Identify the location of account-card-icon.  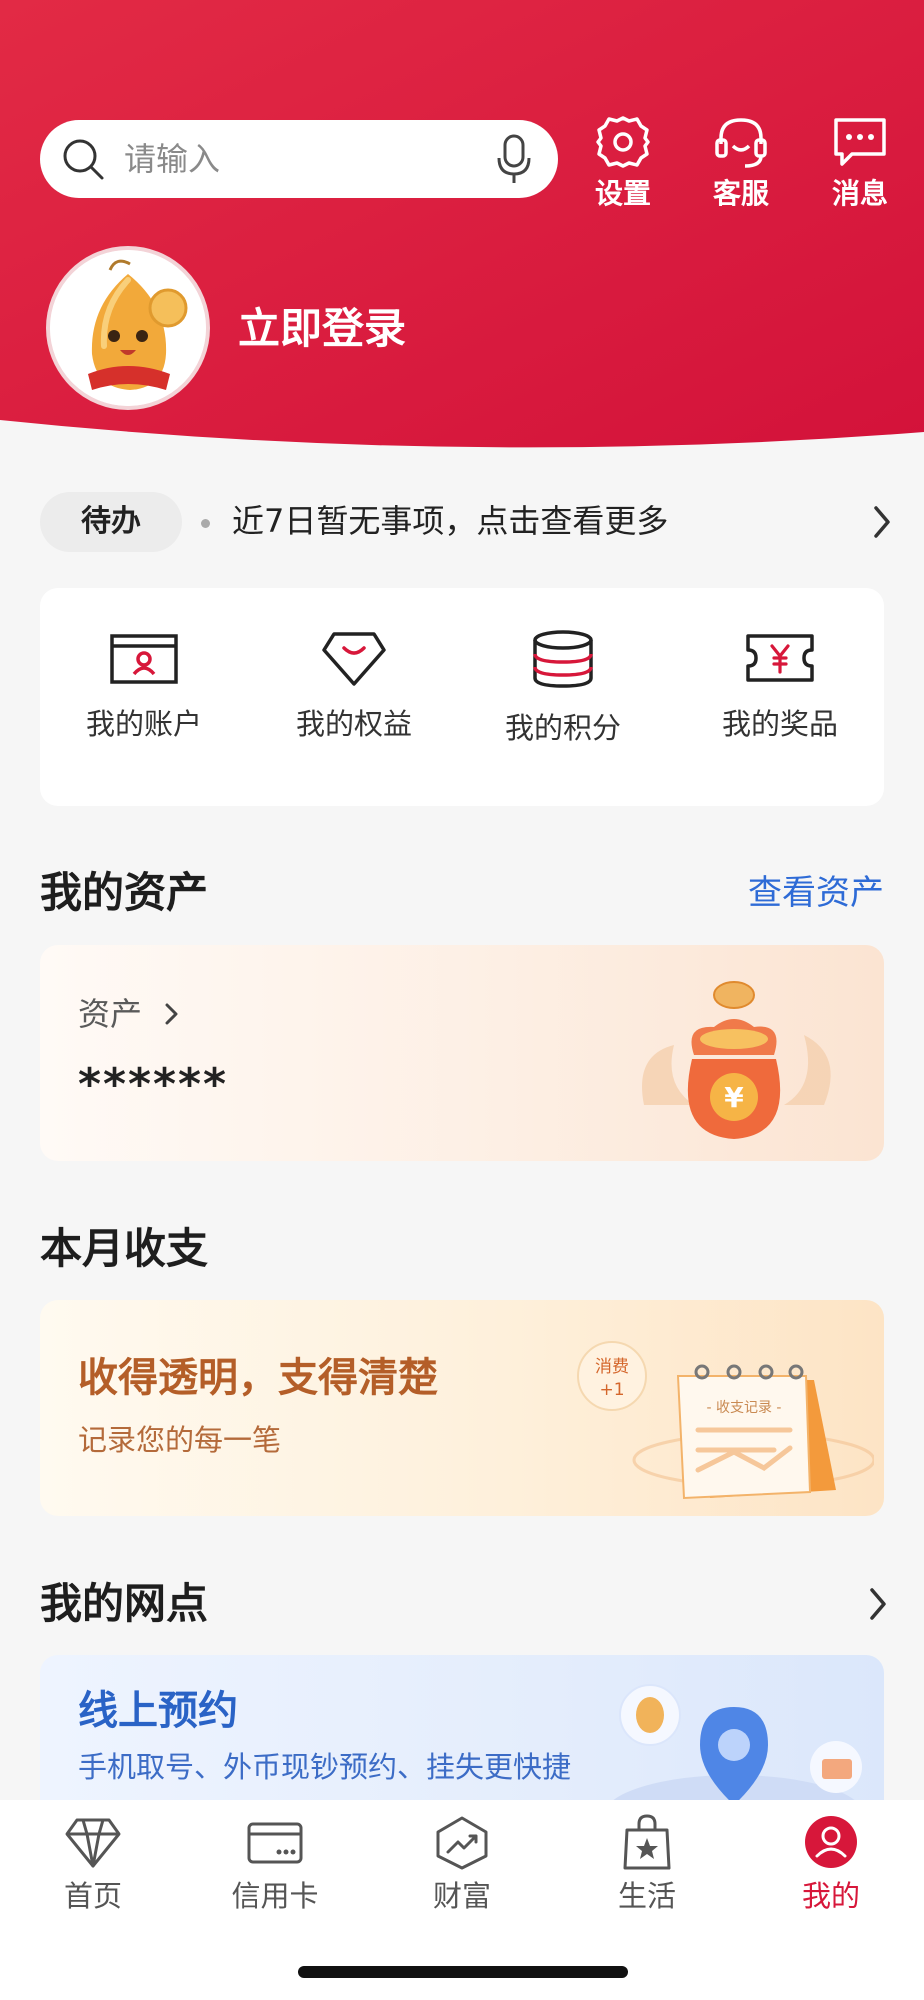
(144, 659).